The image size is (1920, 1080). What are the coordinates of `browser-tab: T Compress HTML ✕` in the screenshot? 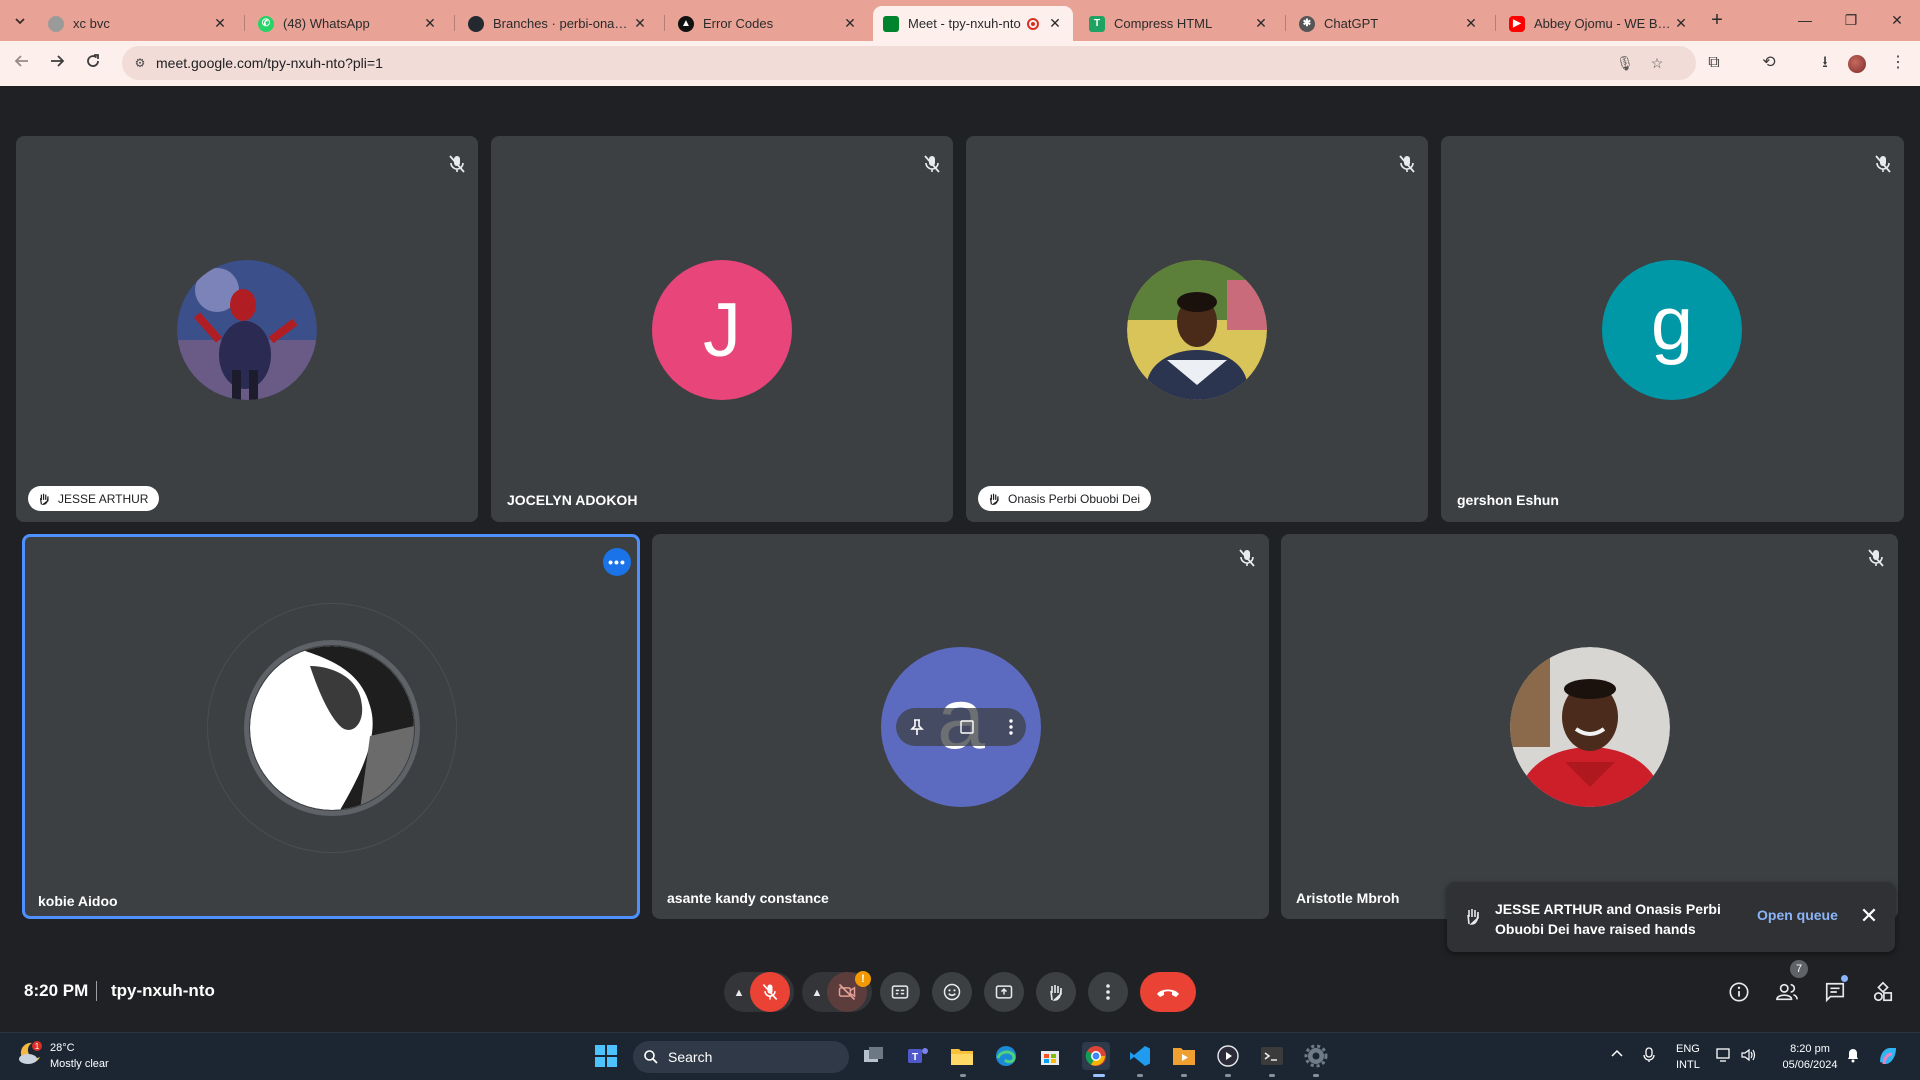 It's located at (1179, 23).